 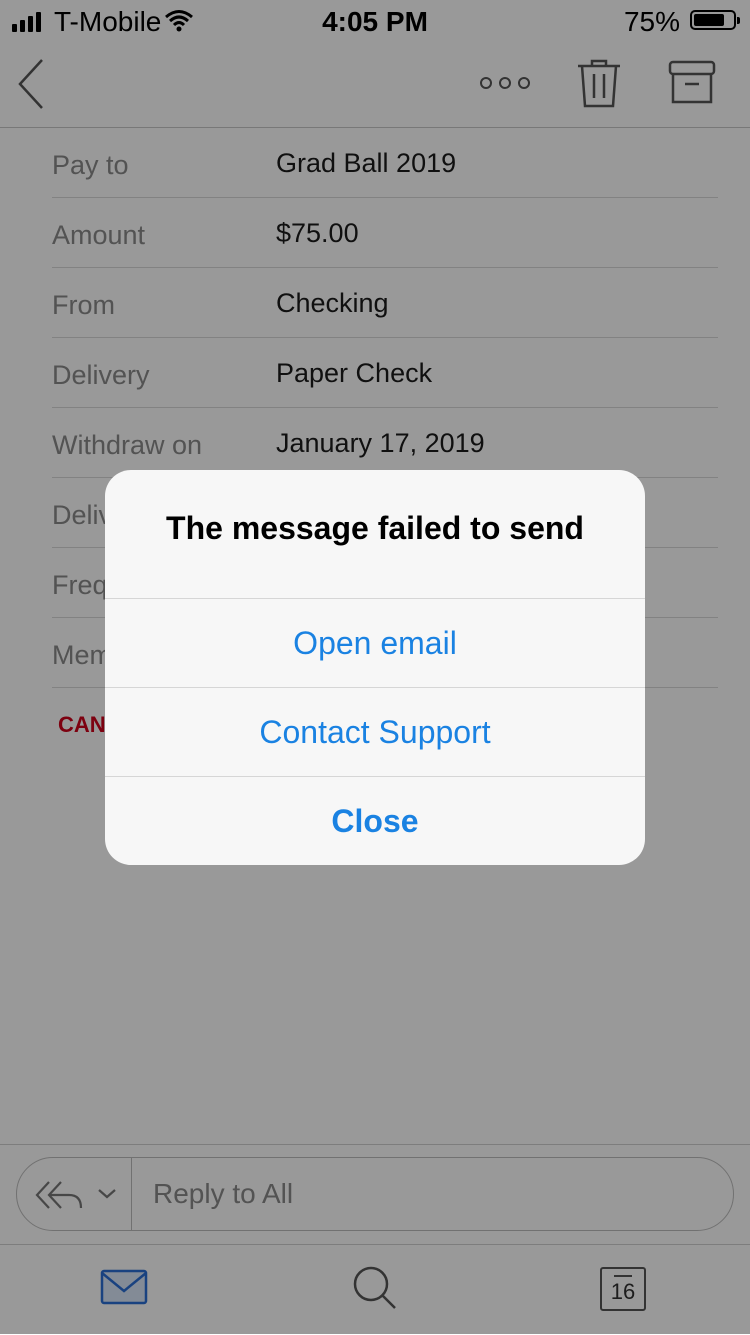 What do you see at coordinates (375, 731) in the screenshot?
I see `contact-support-button: Contact Support` at bounding box center [375, 731].